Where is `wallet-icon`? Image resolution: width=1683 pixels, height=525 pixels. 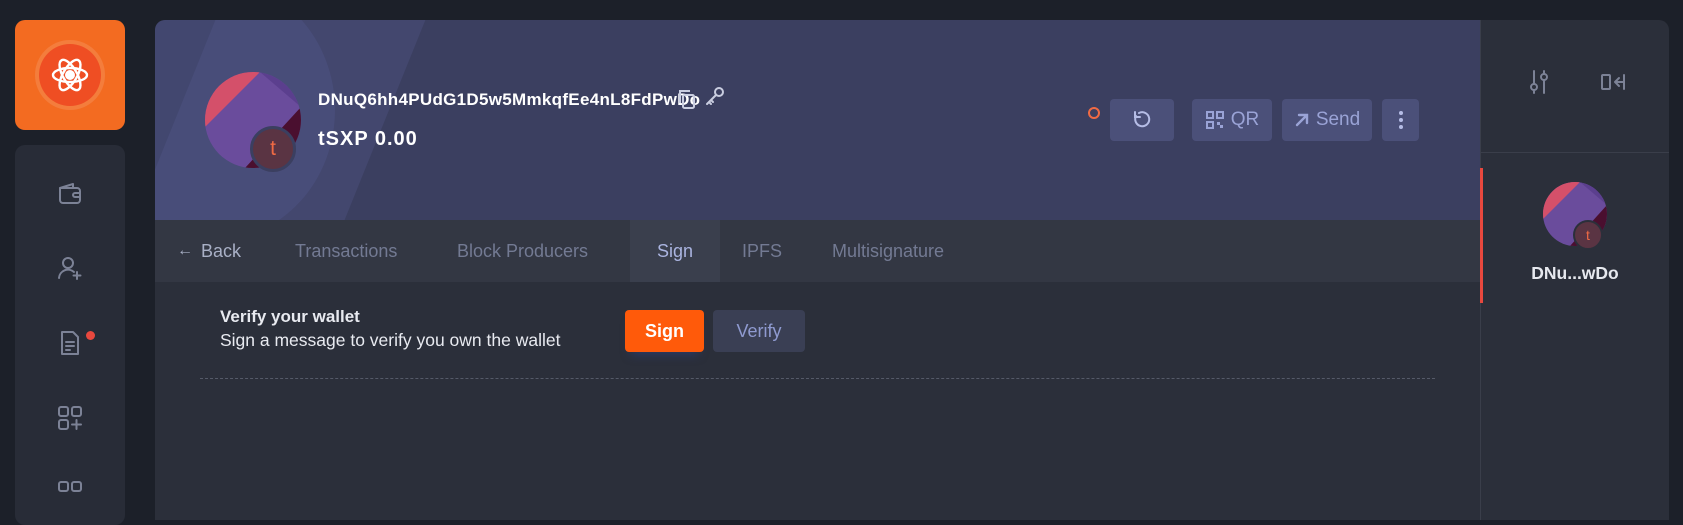
wallet-icon is located at coordinates (70, 193).